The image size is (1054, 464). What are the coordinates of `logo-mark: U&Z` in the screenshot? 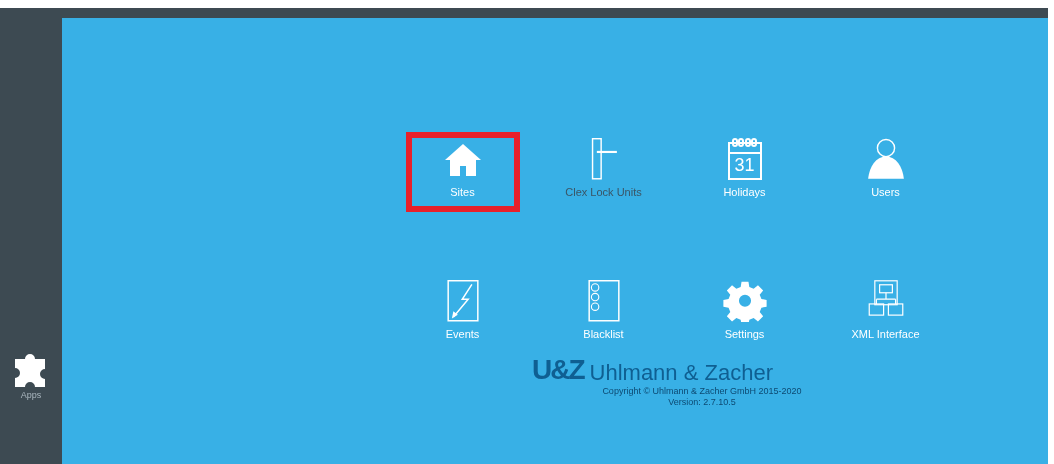 It's located at (558, 370).